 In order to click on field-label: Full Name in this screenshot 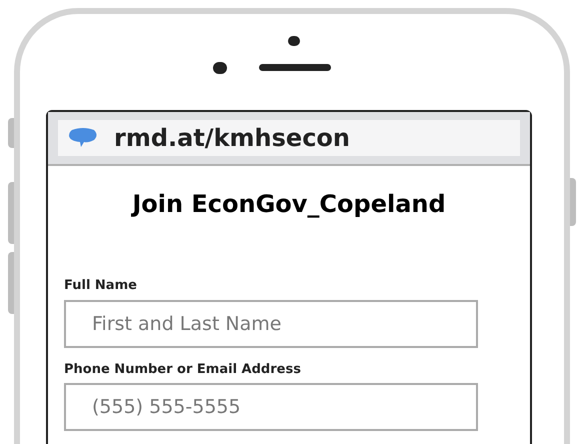, I will do `click(101, 286)`.